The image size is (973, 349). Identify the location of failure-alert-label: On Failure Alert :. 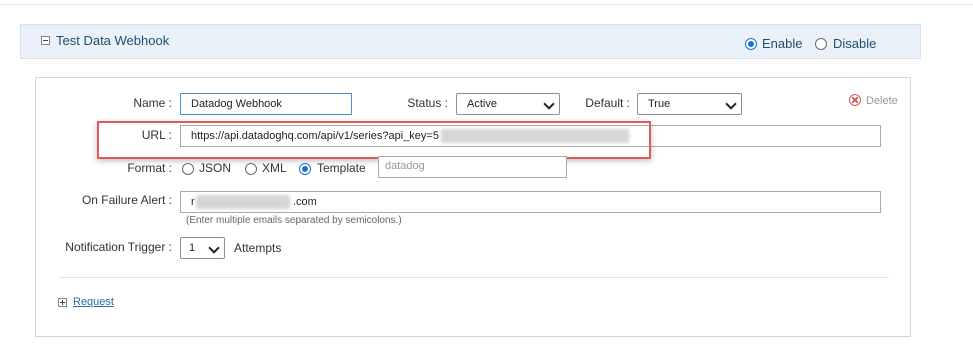
(126, 200).